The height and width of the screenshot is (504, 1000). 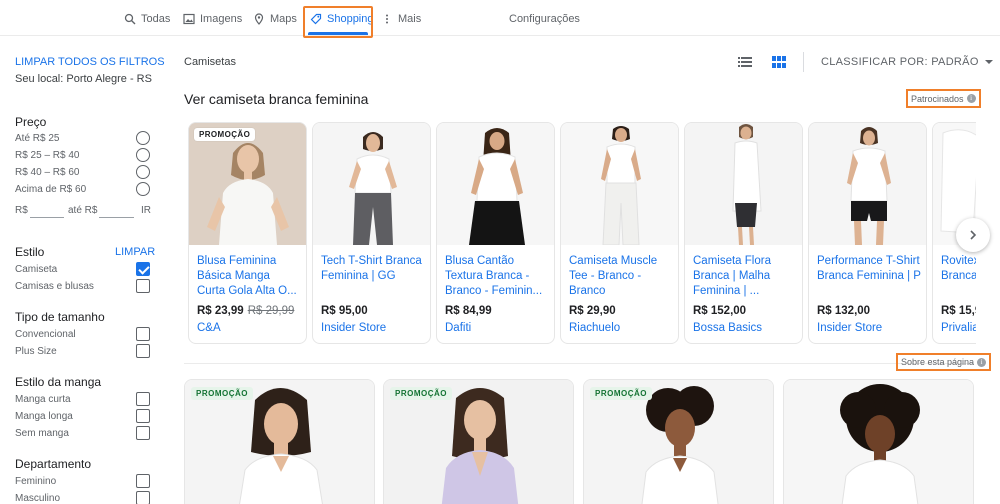 I want to click on price-option-label: Acima de R$ 60, so click(x=51, y=189).